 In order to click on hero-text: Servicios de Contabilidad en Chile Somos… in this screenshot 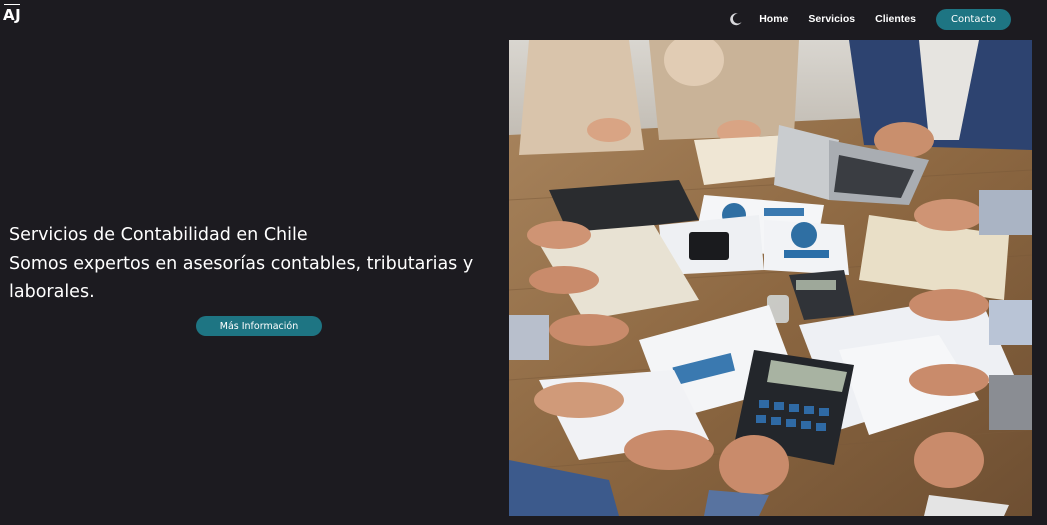, I will do `click(249, 264)`.